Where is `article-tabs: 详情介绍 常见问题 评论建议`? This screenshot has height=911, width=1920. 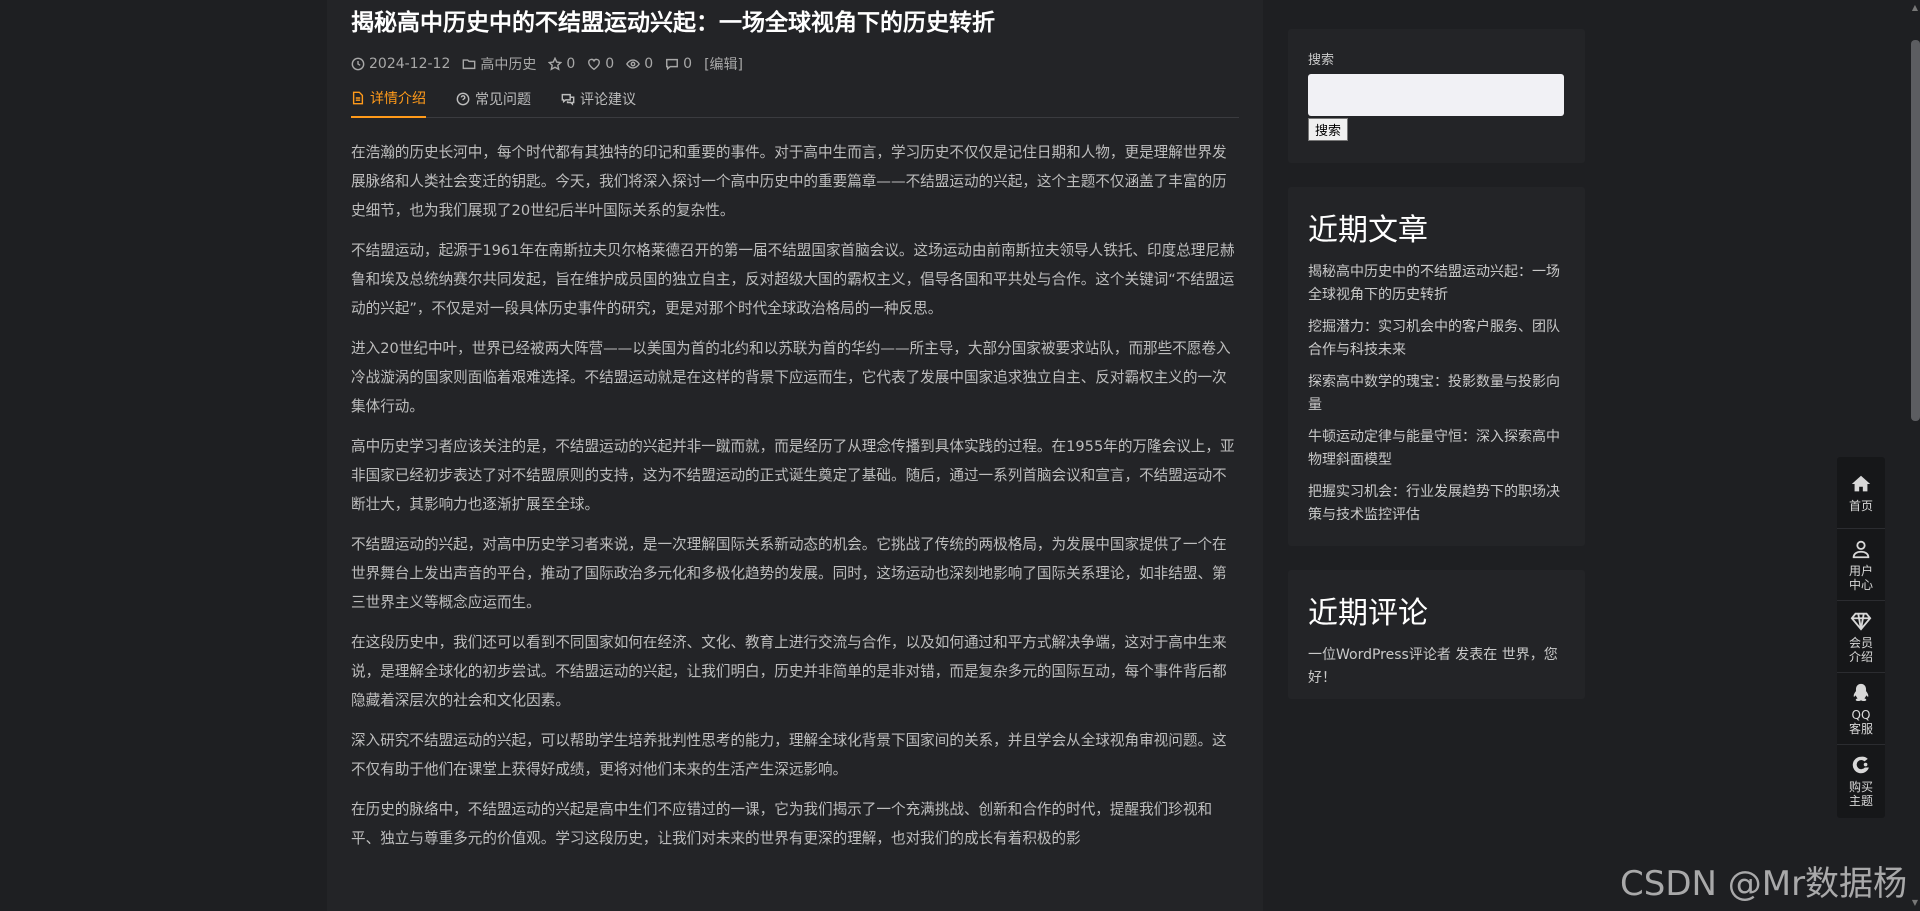 article-tabs: 详情介绍 常见问题 评论建议 is located at coordinates (795, 103).